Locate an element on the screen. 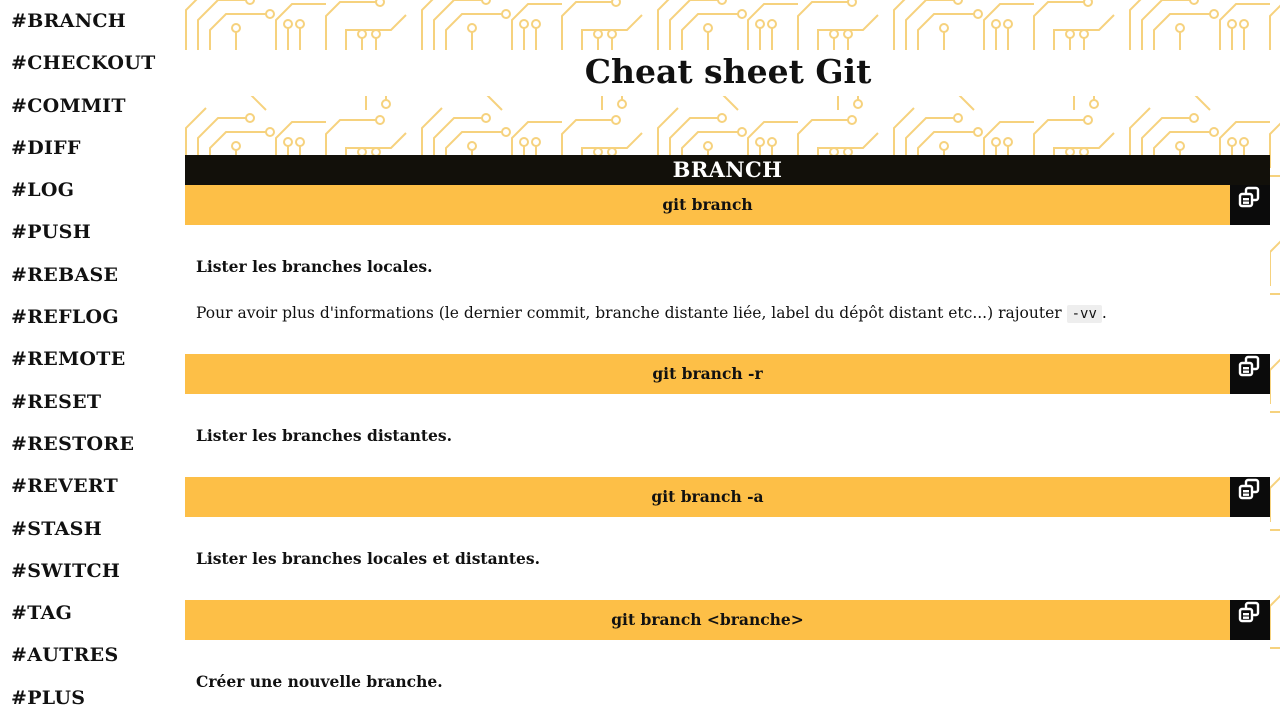 This screenshot has width=1280, height=720. title-band: Cheat sheet Git is located at coordinates (728, 73).